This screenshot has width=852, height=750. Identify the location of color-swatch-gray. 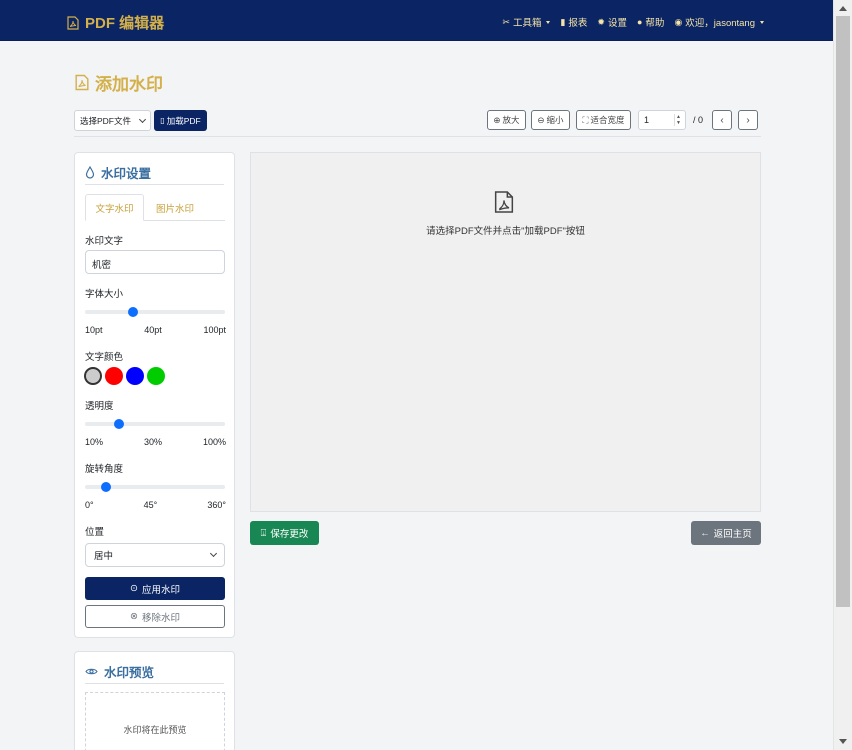
(93, 376).